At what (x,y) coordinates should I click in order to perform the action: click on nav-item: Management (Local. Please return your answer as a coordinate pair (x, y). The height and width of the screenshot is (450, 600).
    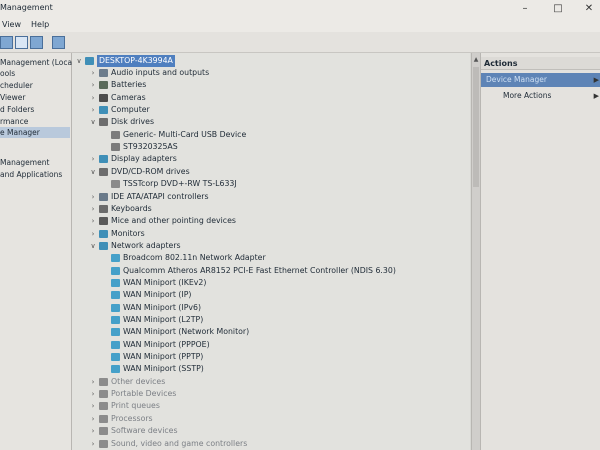
    Looking at the image, I should click on (37, 62).